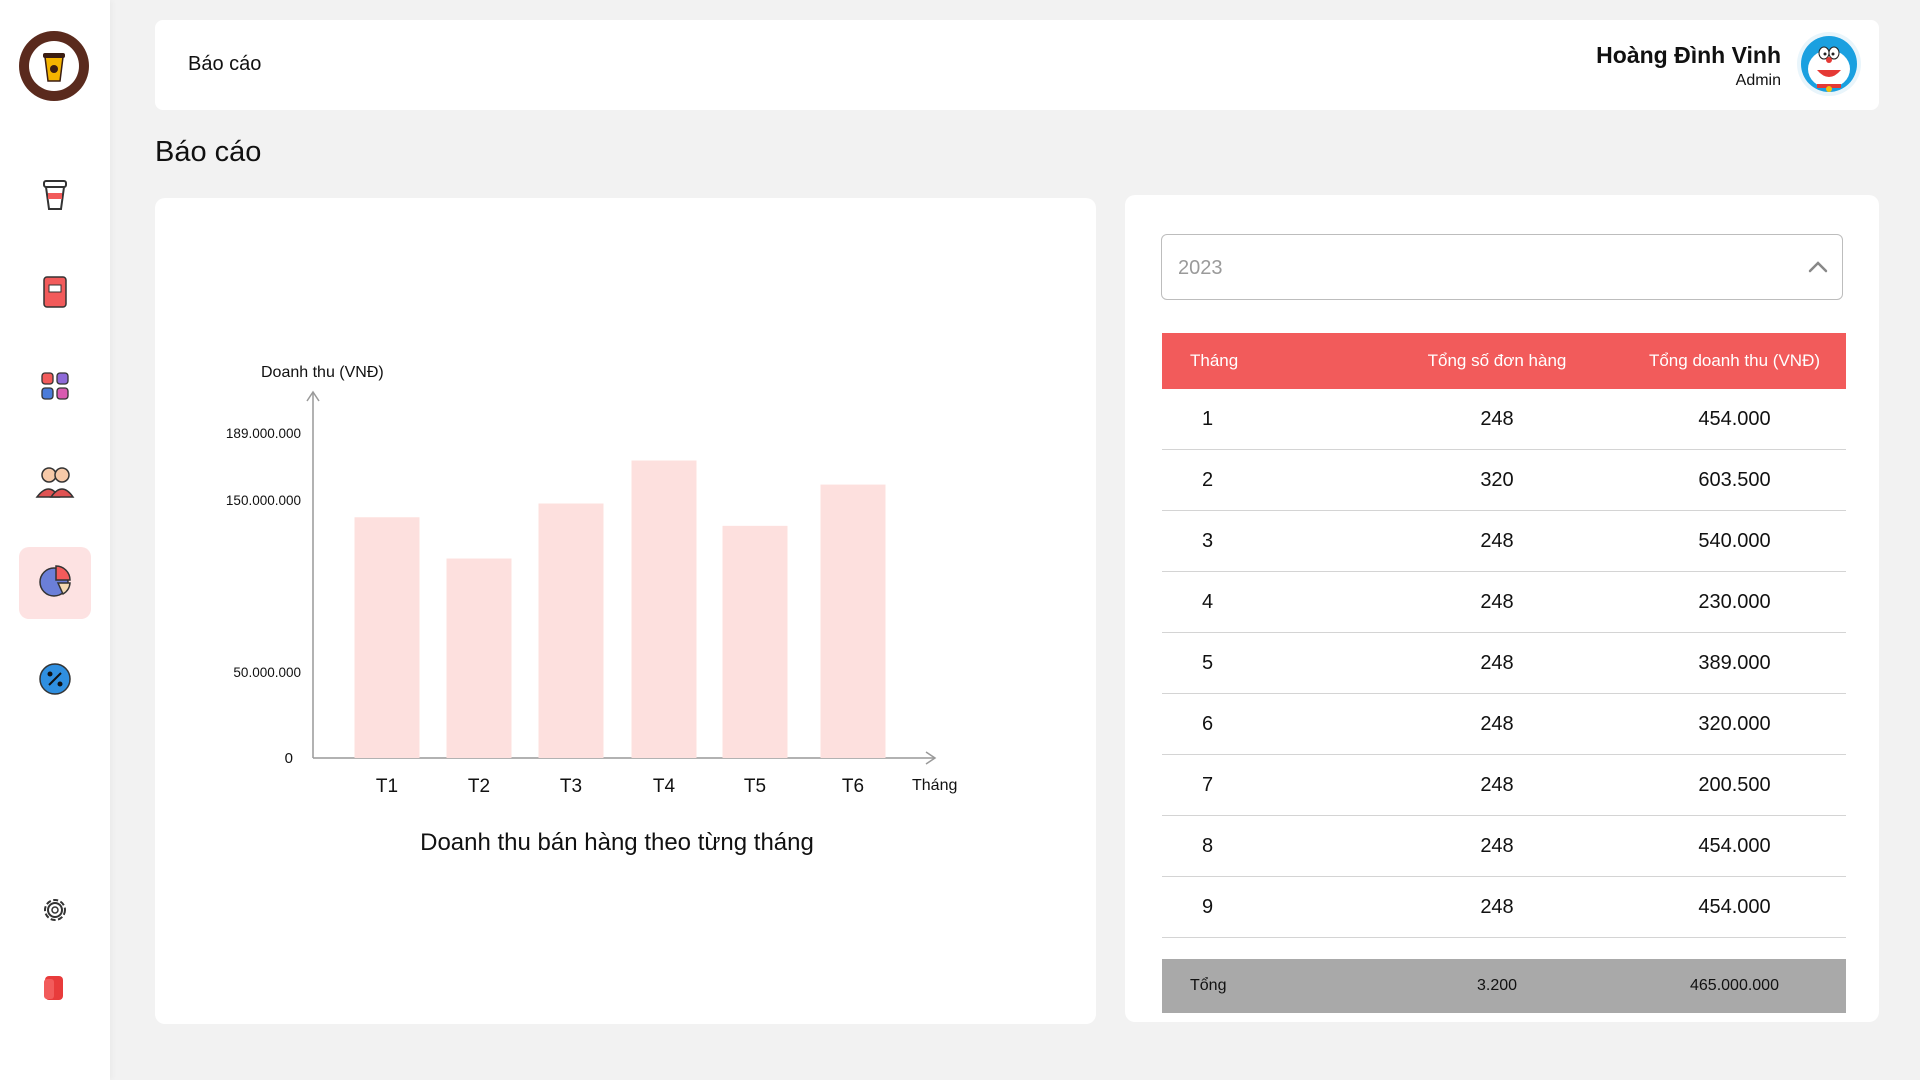 This screenshot has height=1080, width=1920. I want to click on year-select-value: 2023, so click(1200, 268).